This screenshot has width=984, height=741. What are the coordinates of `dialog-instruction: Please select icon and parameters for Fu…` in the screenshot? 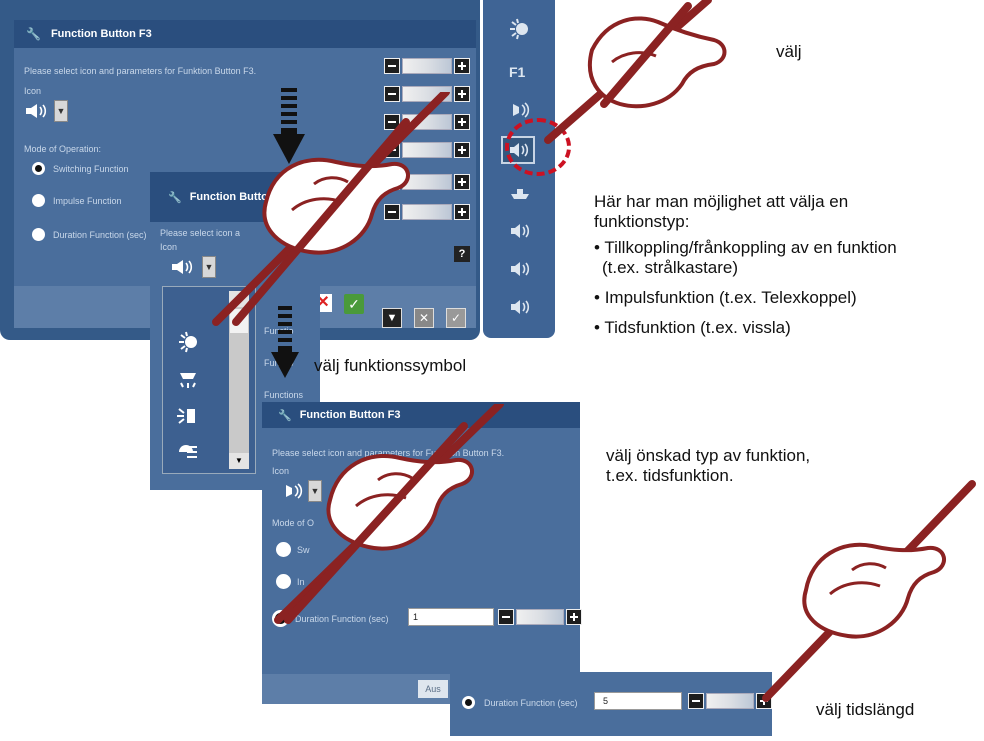 It's located at (140, 71).